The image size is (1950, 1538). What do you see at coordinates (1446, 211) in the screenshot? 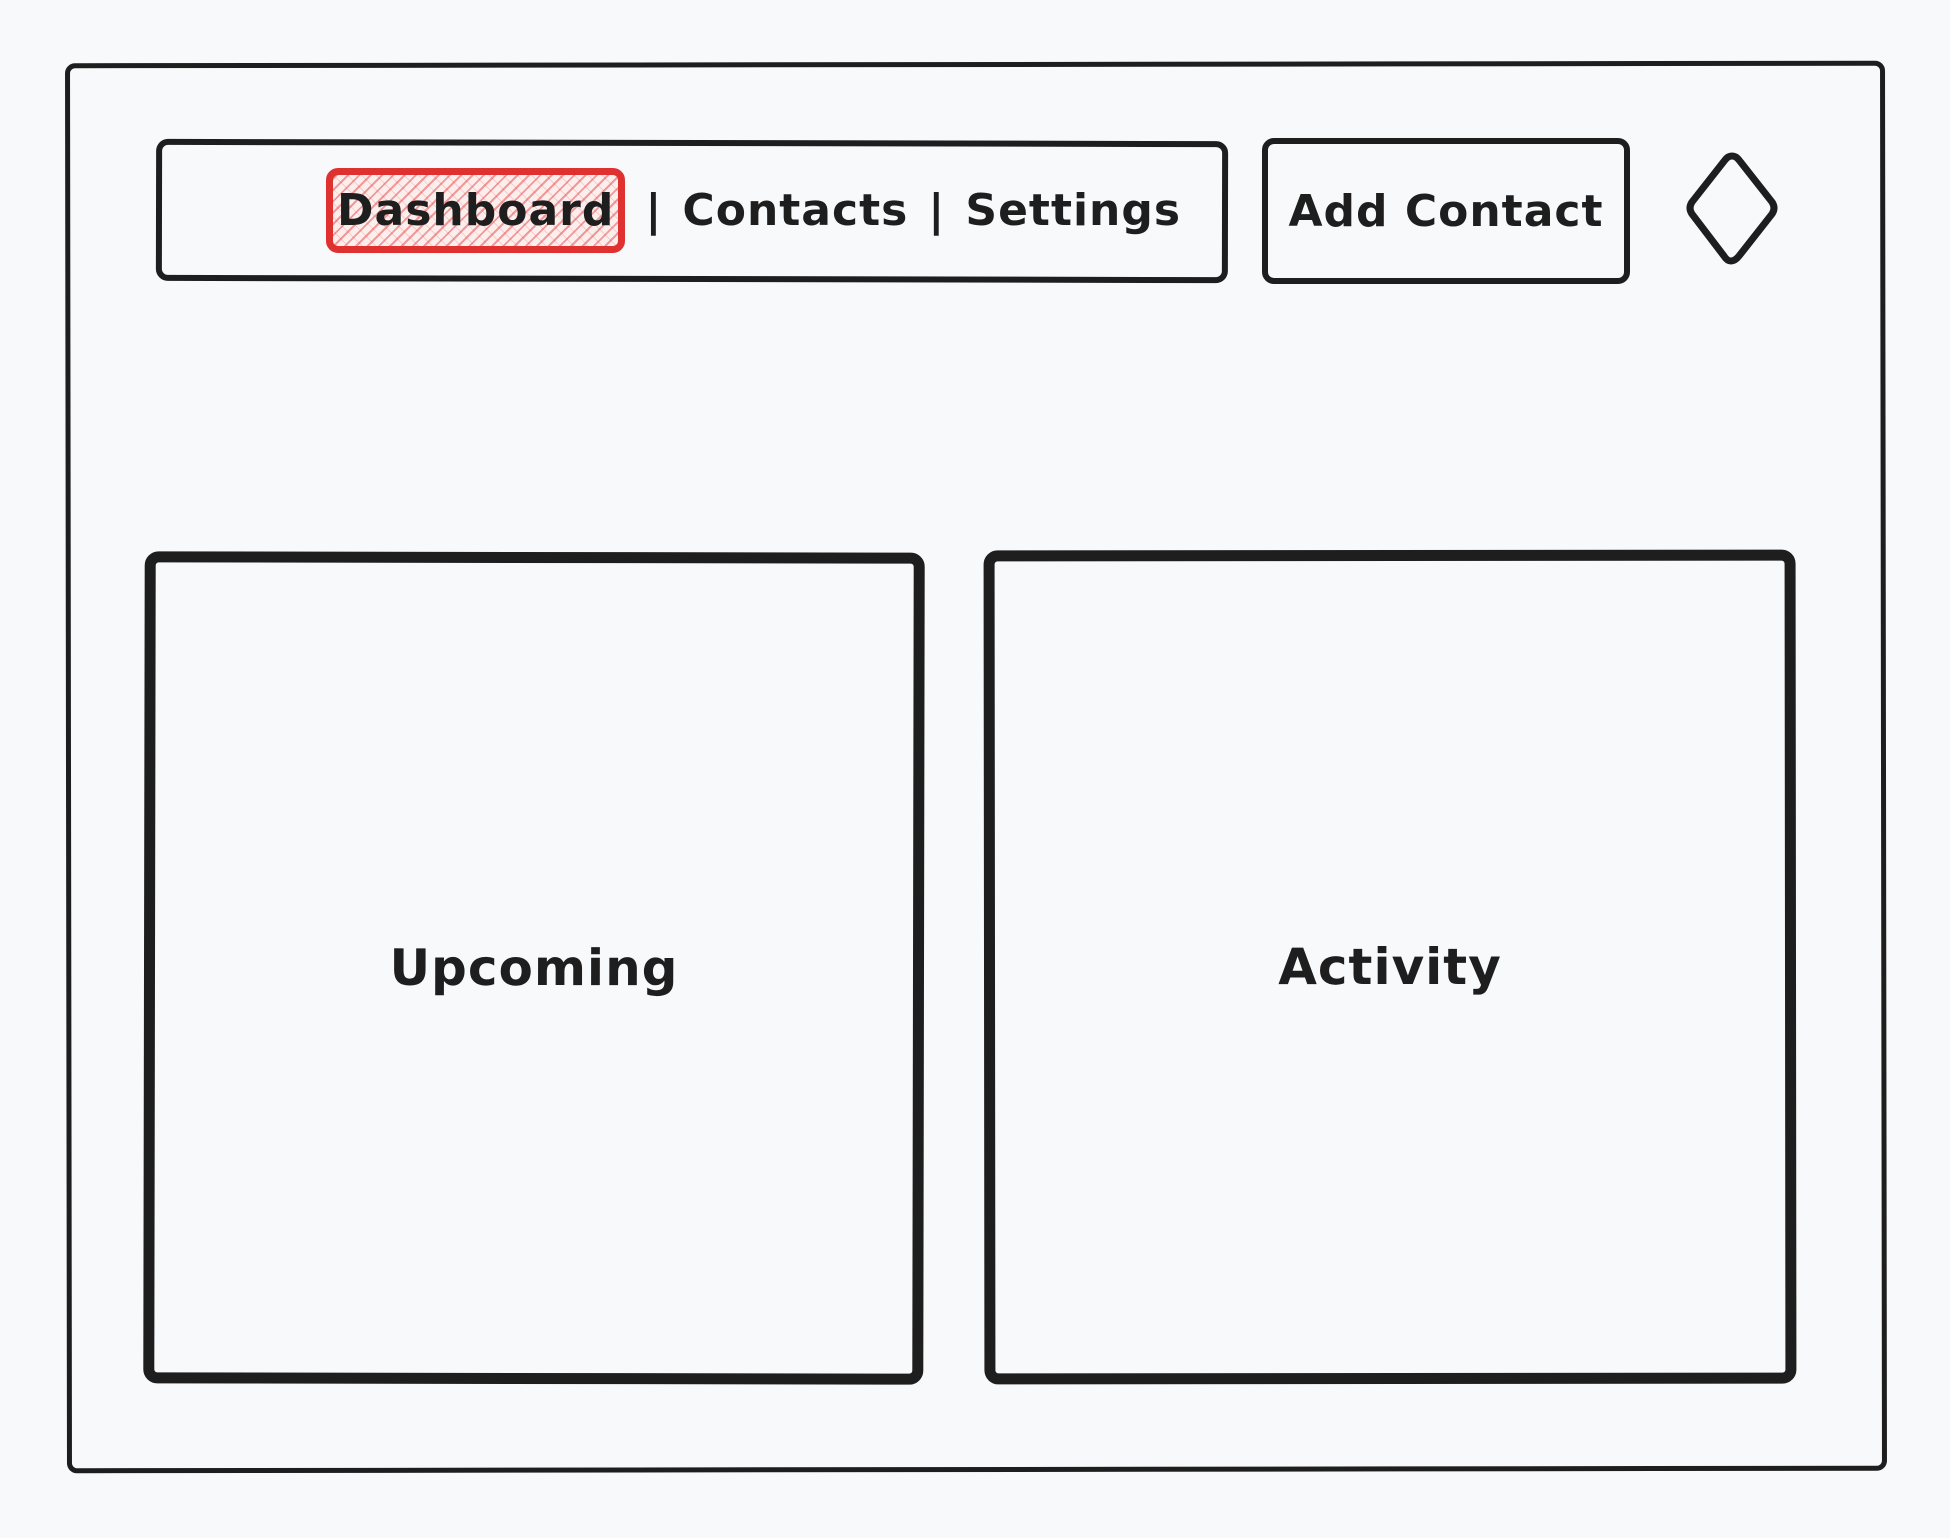
I see `add-contact-button: Add Contact` at bounding box center [1446, 211].